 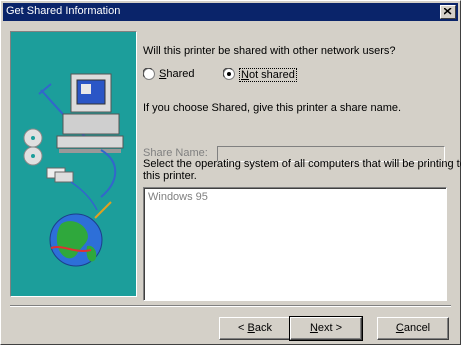 I want to click on close-button, so click(x=448, y=12).